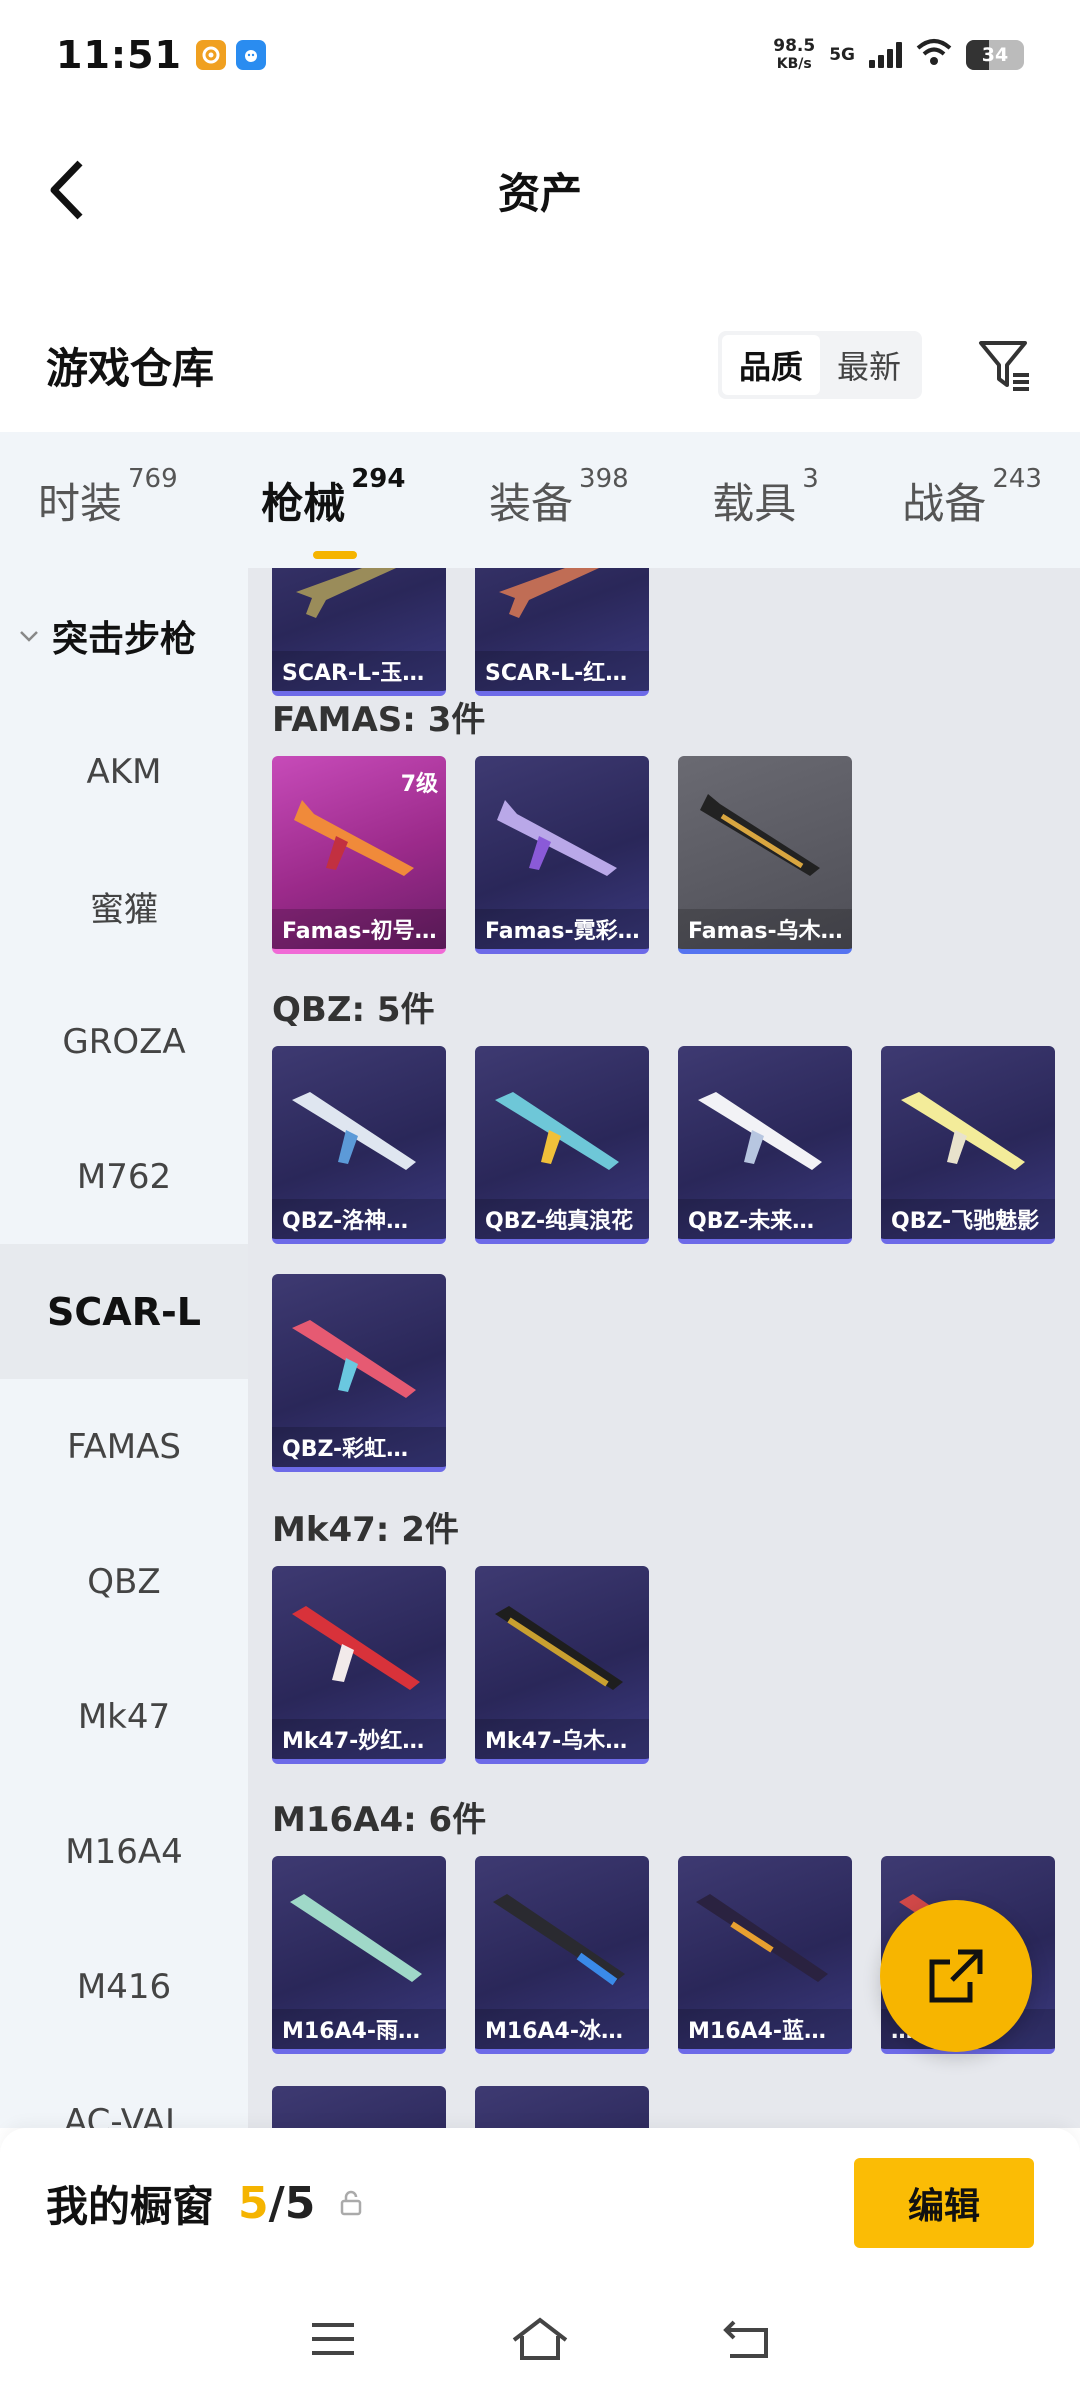 This screenshot has height=2400, width=1080. I want to click on menu-button, so click(333, 2339).